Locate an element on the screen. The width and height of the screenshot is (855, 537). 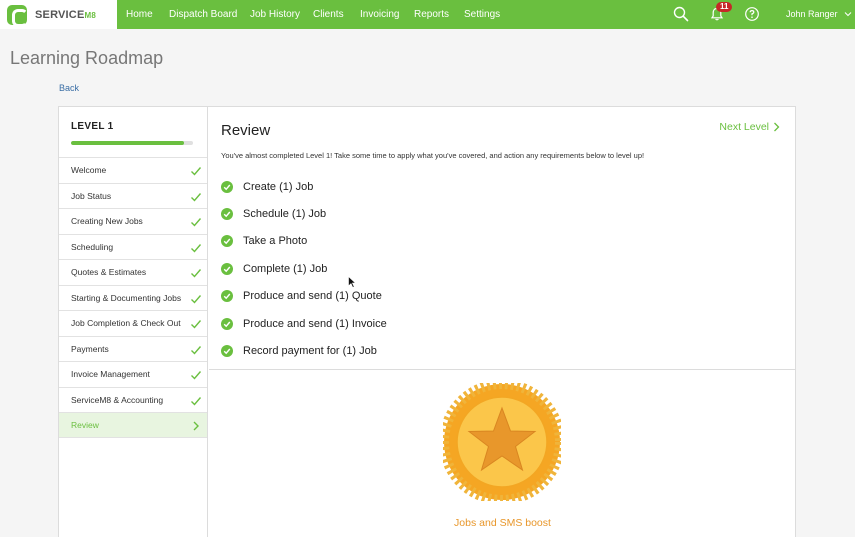
requirement-item: Produce and send (1) Invoice is located at coordinates (304, 323).